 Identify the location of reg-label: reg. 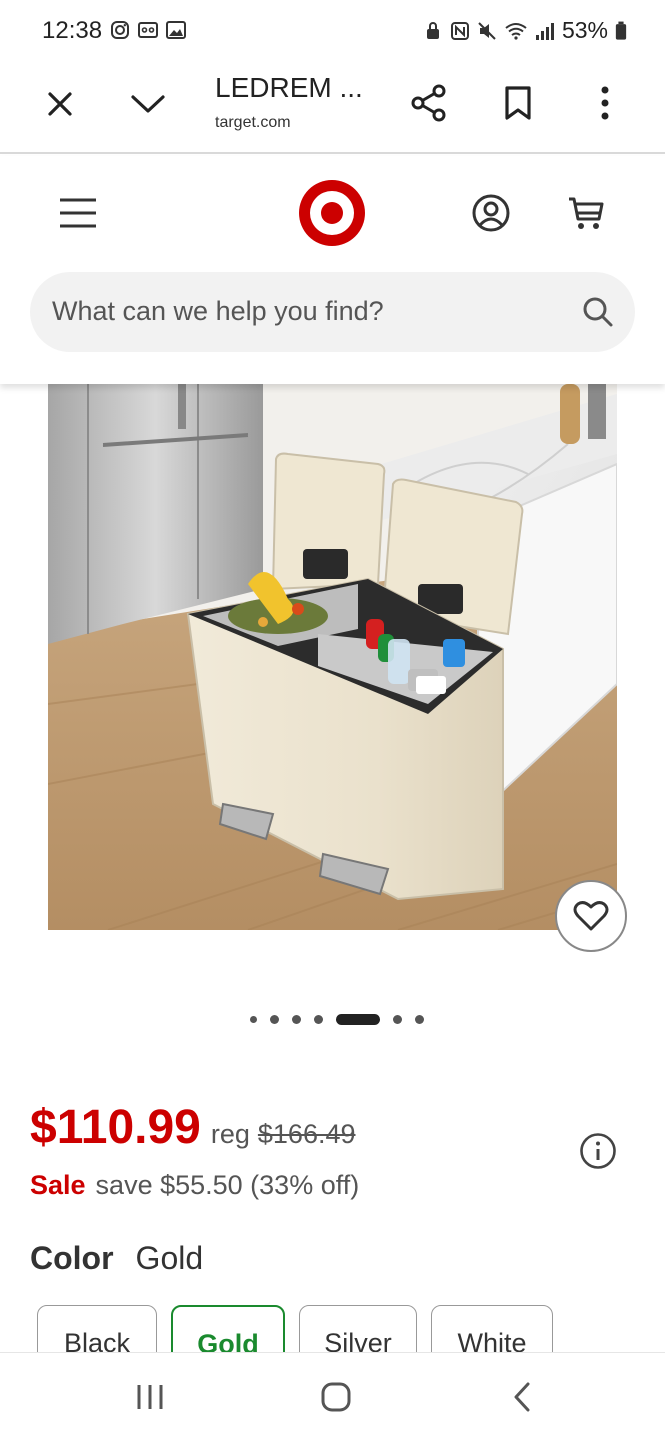
(230, 1134).